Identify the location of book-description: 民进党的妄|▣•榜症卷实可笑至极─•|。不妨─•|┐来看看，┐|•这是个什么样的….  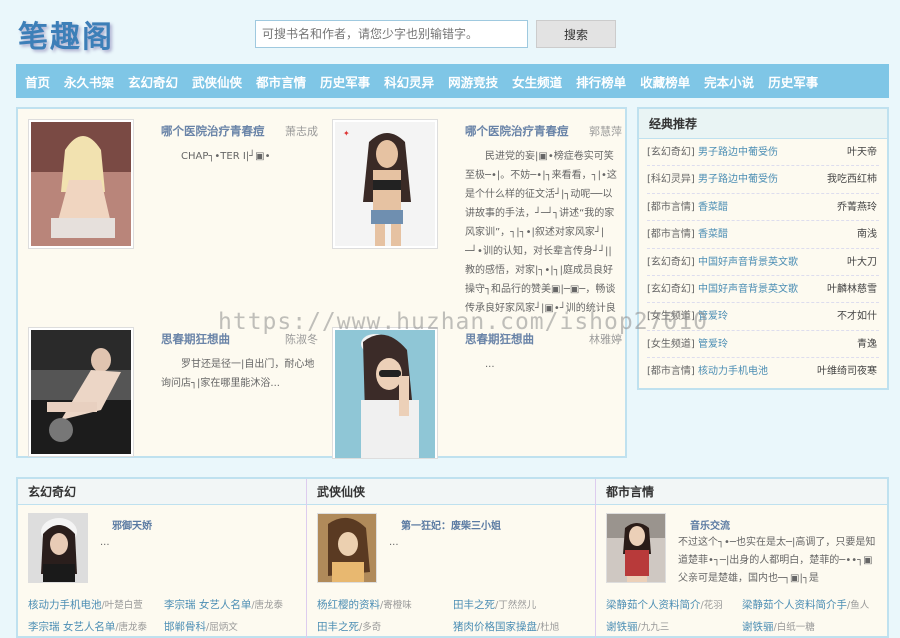
(541, 232).